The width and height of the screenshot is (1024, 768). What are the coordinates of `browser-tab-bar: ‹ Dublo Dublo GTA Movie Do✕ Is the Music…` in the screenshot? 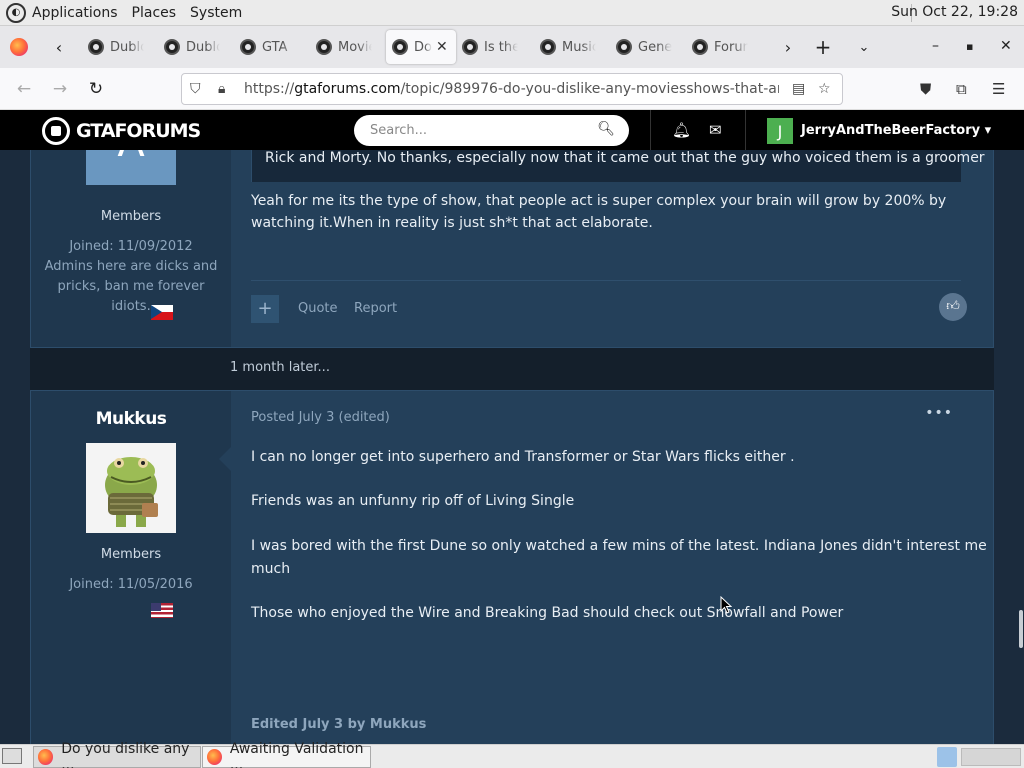 It's located at (512, 47).